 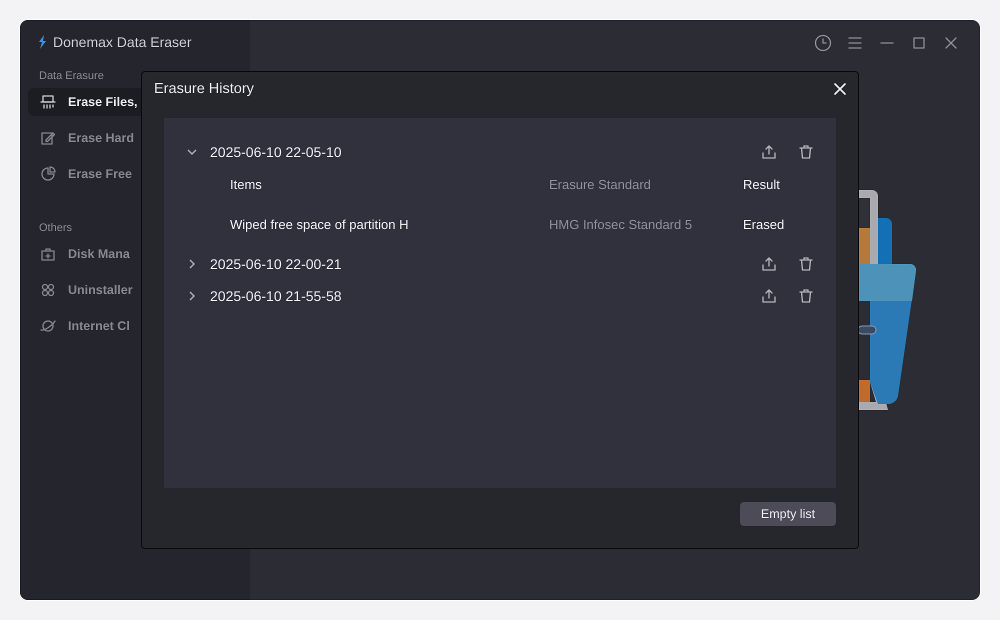 What do you see at coordinates (620, 224) in the screenshot?
I see `table-cell: HMG Infosec Standard 5` at bounding box center [620, 224].